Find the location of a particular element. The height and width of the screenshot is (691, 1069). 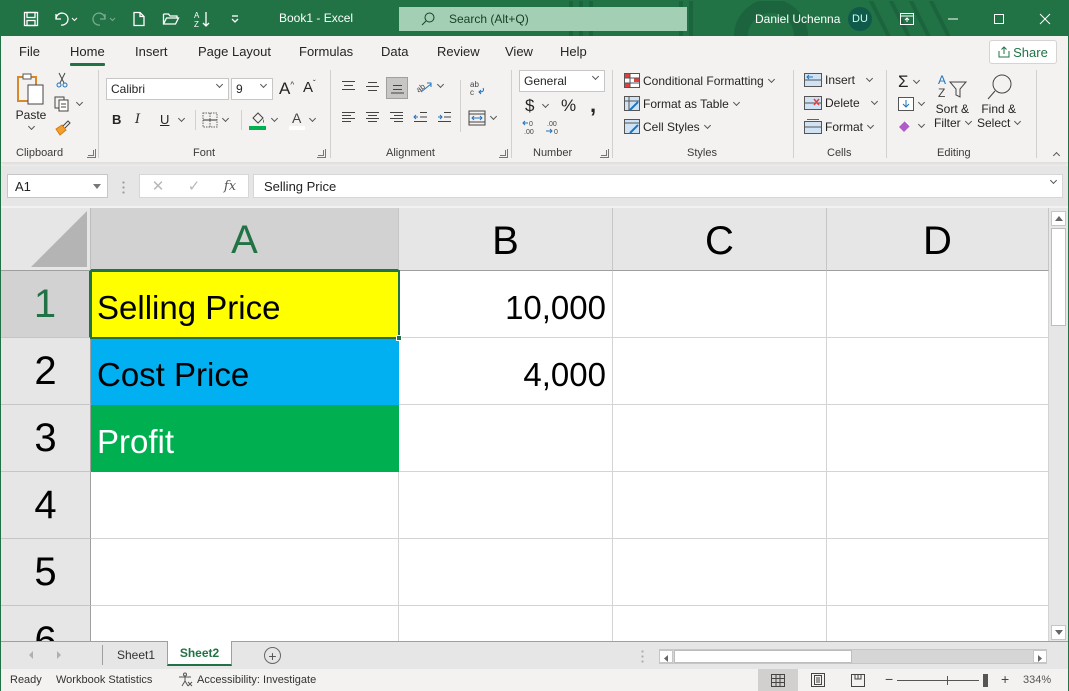

tab-view: View is located at coordinates (519, 51).